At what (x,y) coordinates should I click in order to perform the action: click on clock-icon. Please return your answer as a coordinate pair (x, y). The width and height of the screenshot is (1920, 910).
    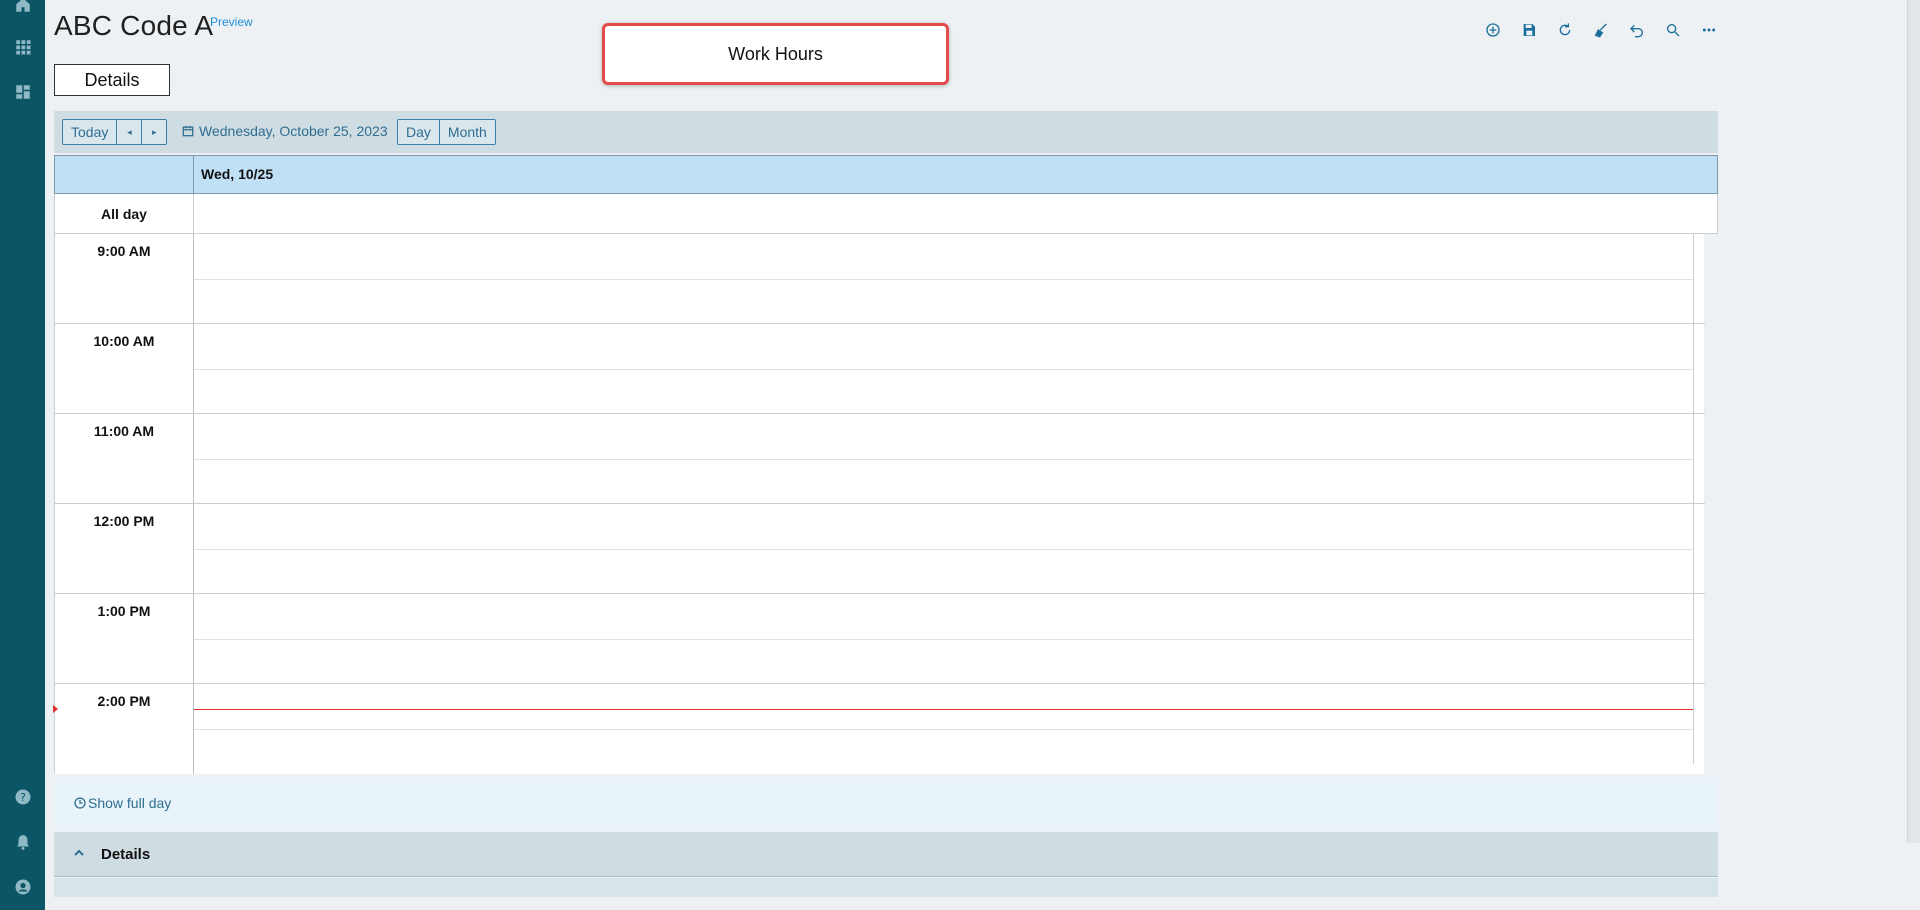
    Looking at the image, I should click on (80, 803).